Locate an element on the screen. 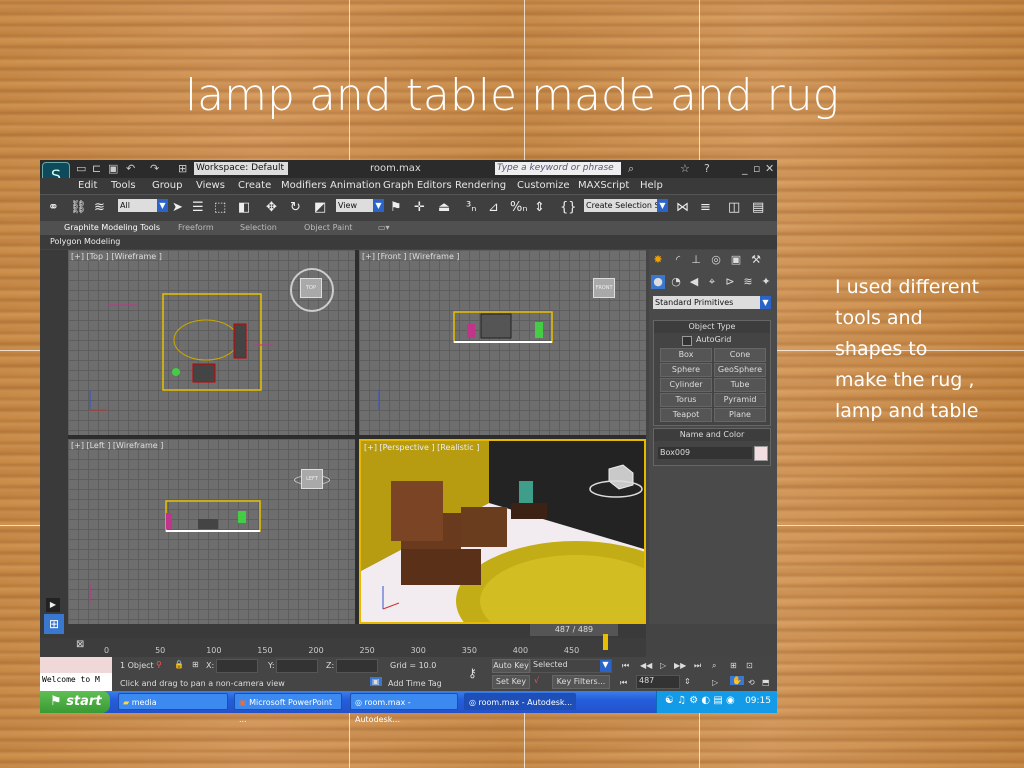 This screenshot has width=1024, height=768. utilities-tab-icon: ⚒ is located at coordinates (756, 260).